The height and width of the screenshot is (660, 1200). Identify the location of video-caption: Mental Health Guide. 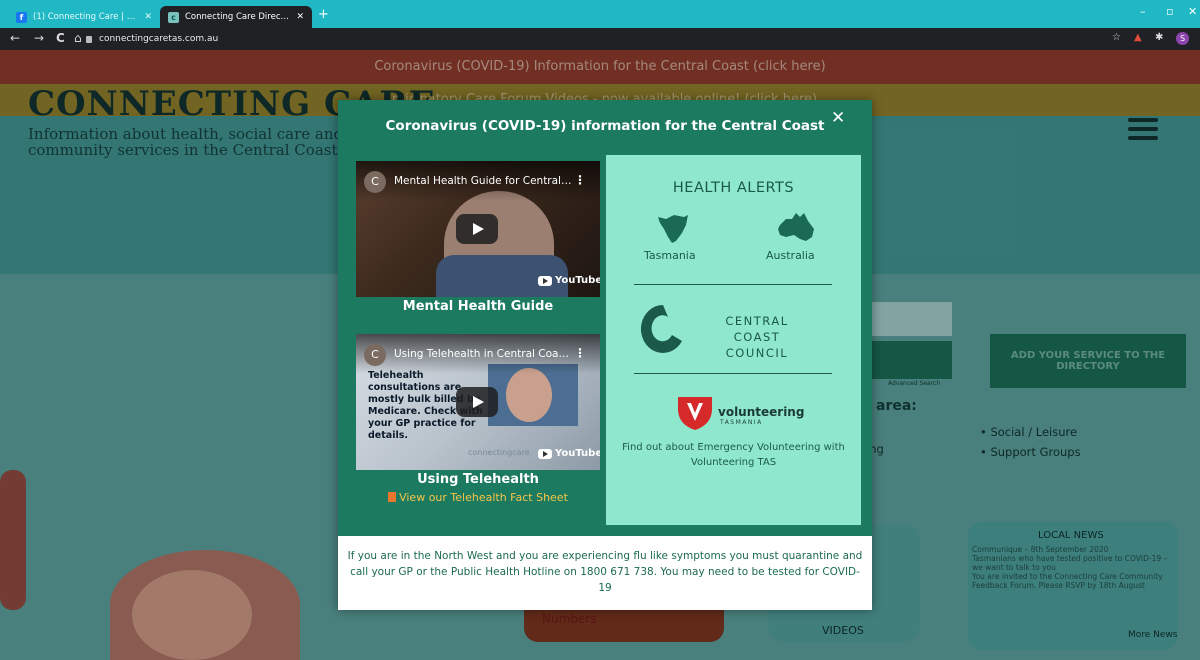
(478, 306).